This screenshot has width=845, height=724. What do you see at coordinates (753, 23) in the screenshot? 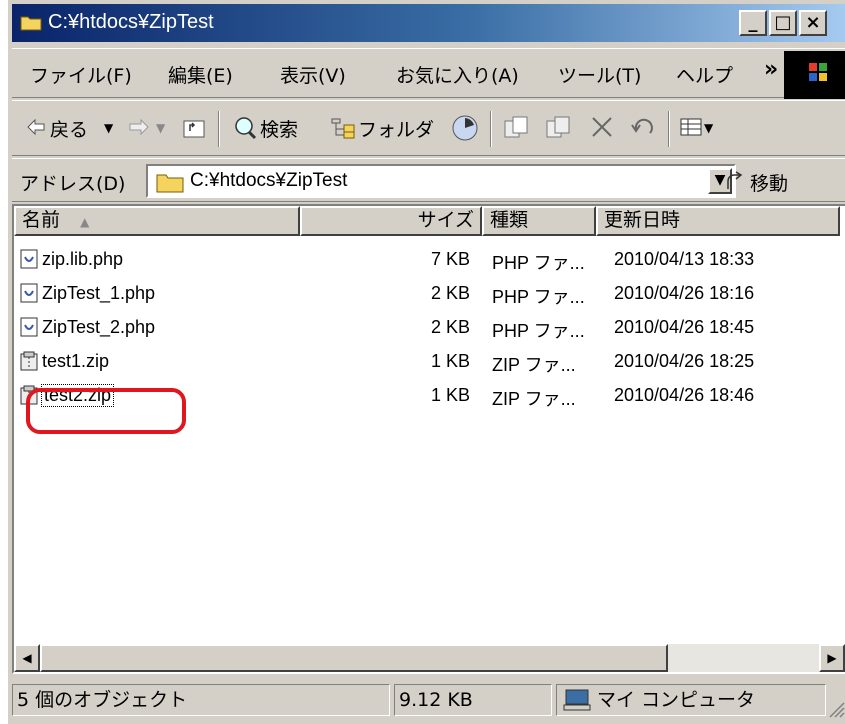
I see `minimize-button: _` at bounding box center [753, 23].